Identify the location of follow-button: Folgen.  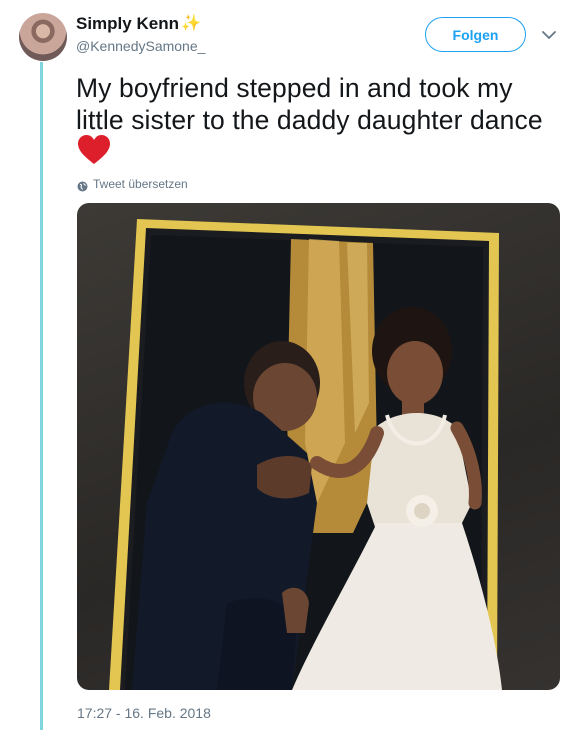
(475, 34).